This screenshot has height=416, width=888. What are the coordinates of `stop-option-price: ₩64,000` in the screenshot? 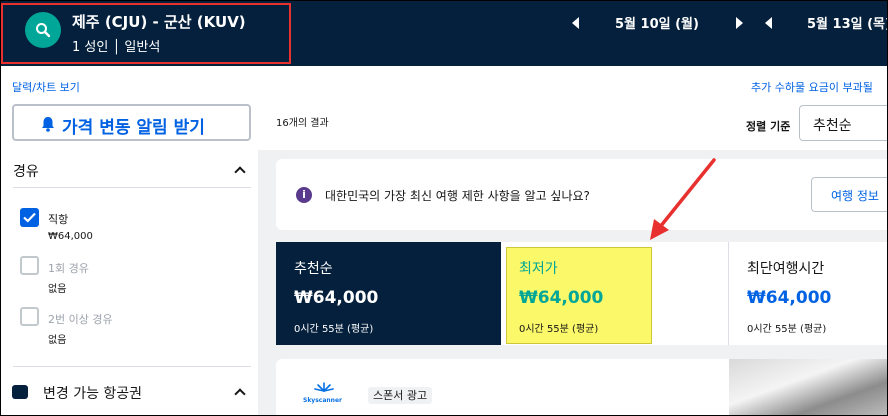 It's located at (70, 236).